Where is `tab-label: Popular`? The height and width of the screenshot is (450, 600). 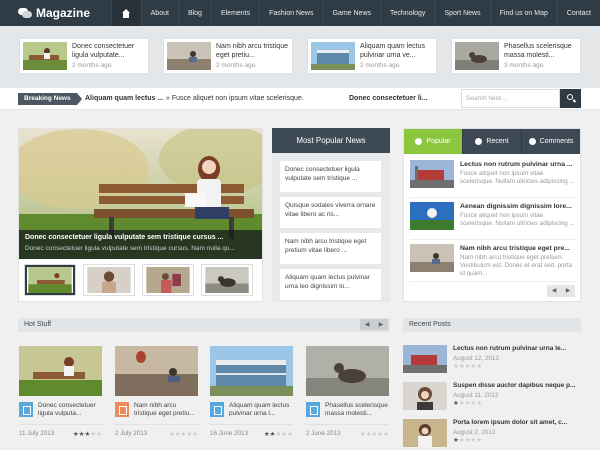 tab-label: Popular is located at coordinates (438, 141).